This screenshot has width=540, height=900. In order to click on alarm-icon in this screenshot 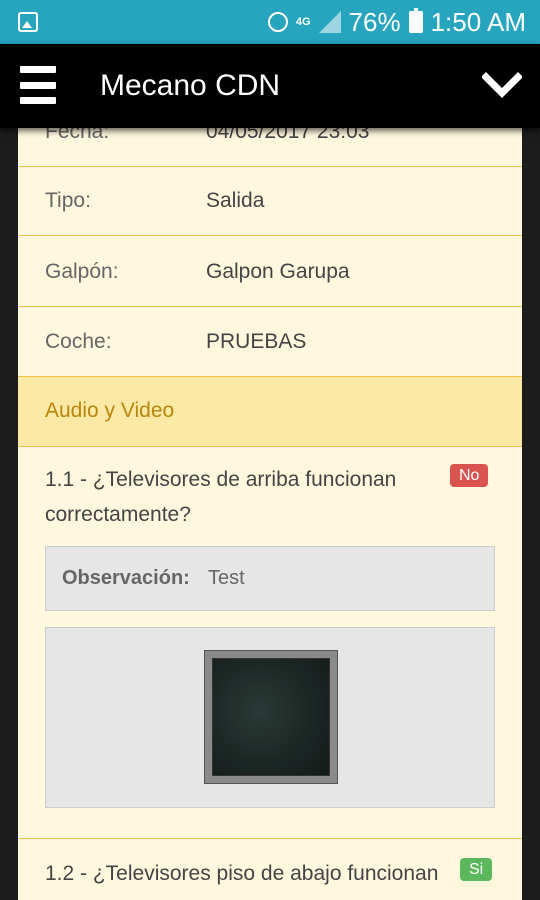, I will do `click(277, 22)`.